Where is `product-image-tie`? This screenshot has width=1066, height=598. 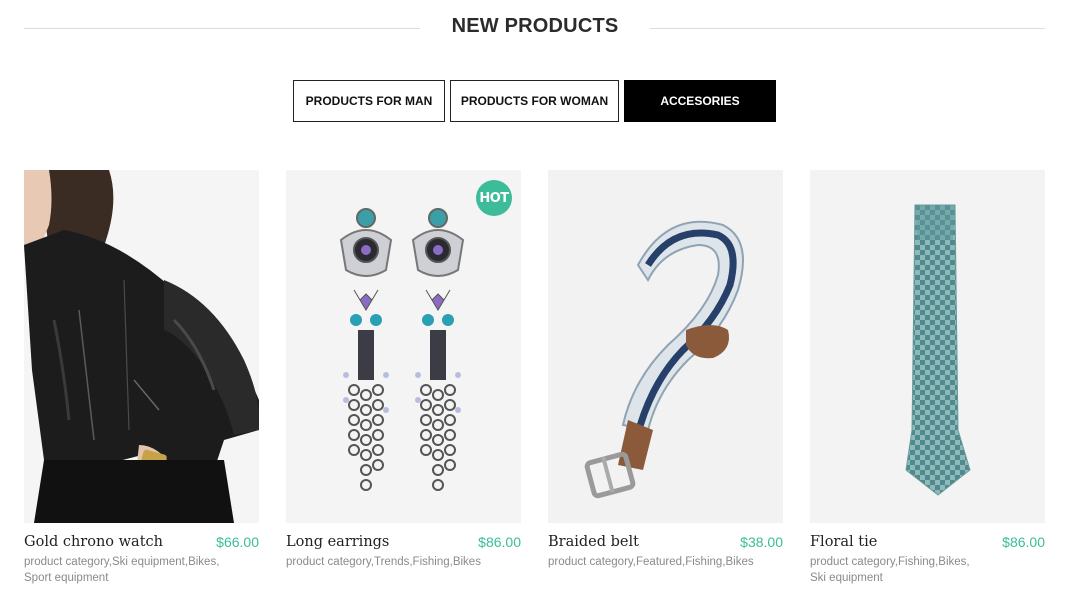
product-image-tie is located at coordinates (927, 346).